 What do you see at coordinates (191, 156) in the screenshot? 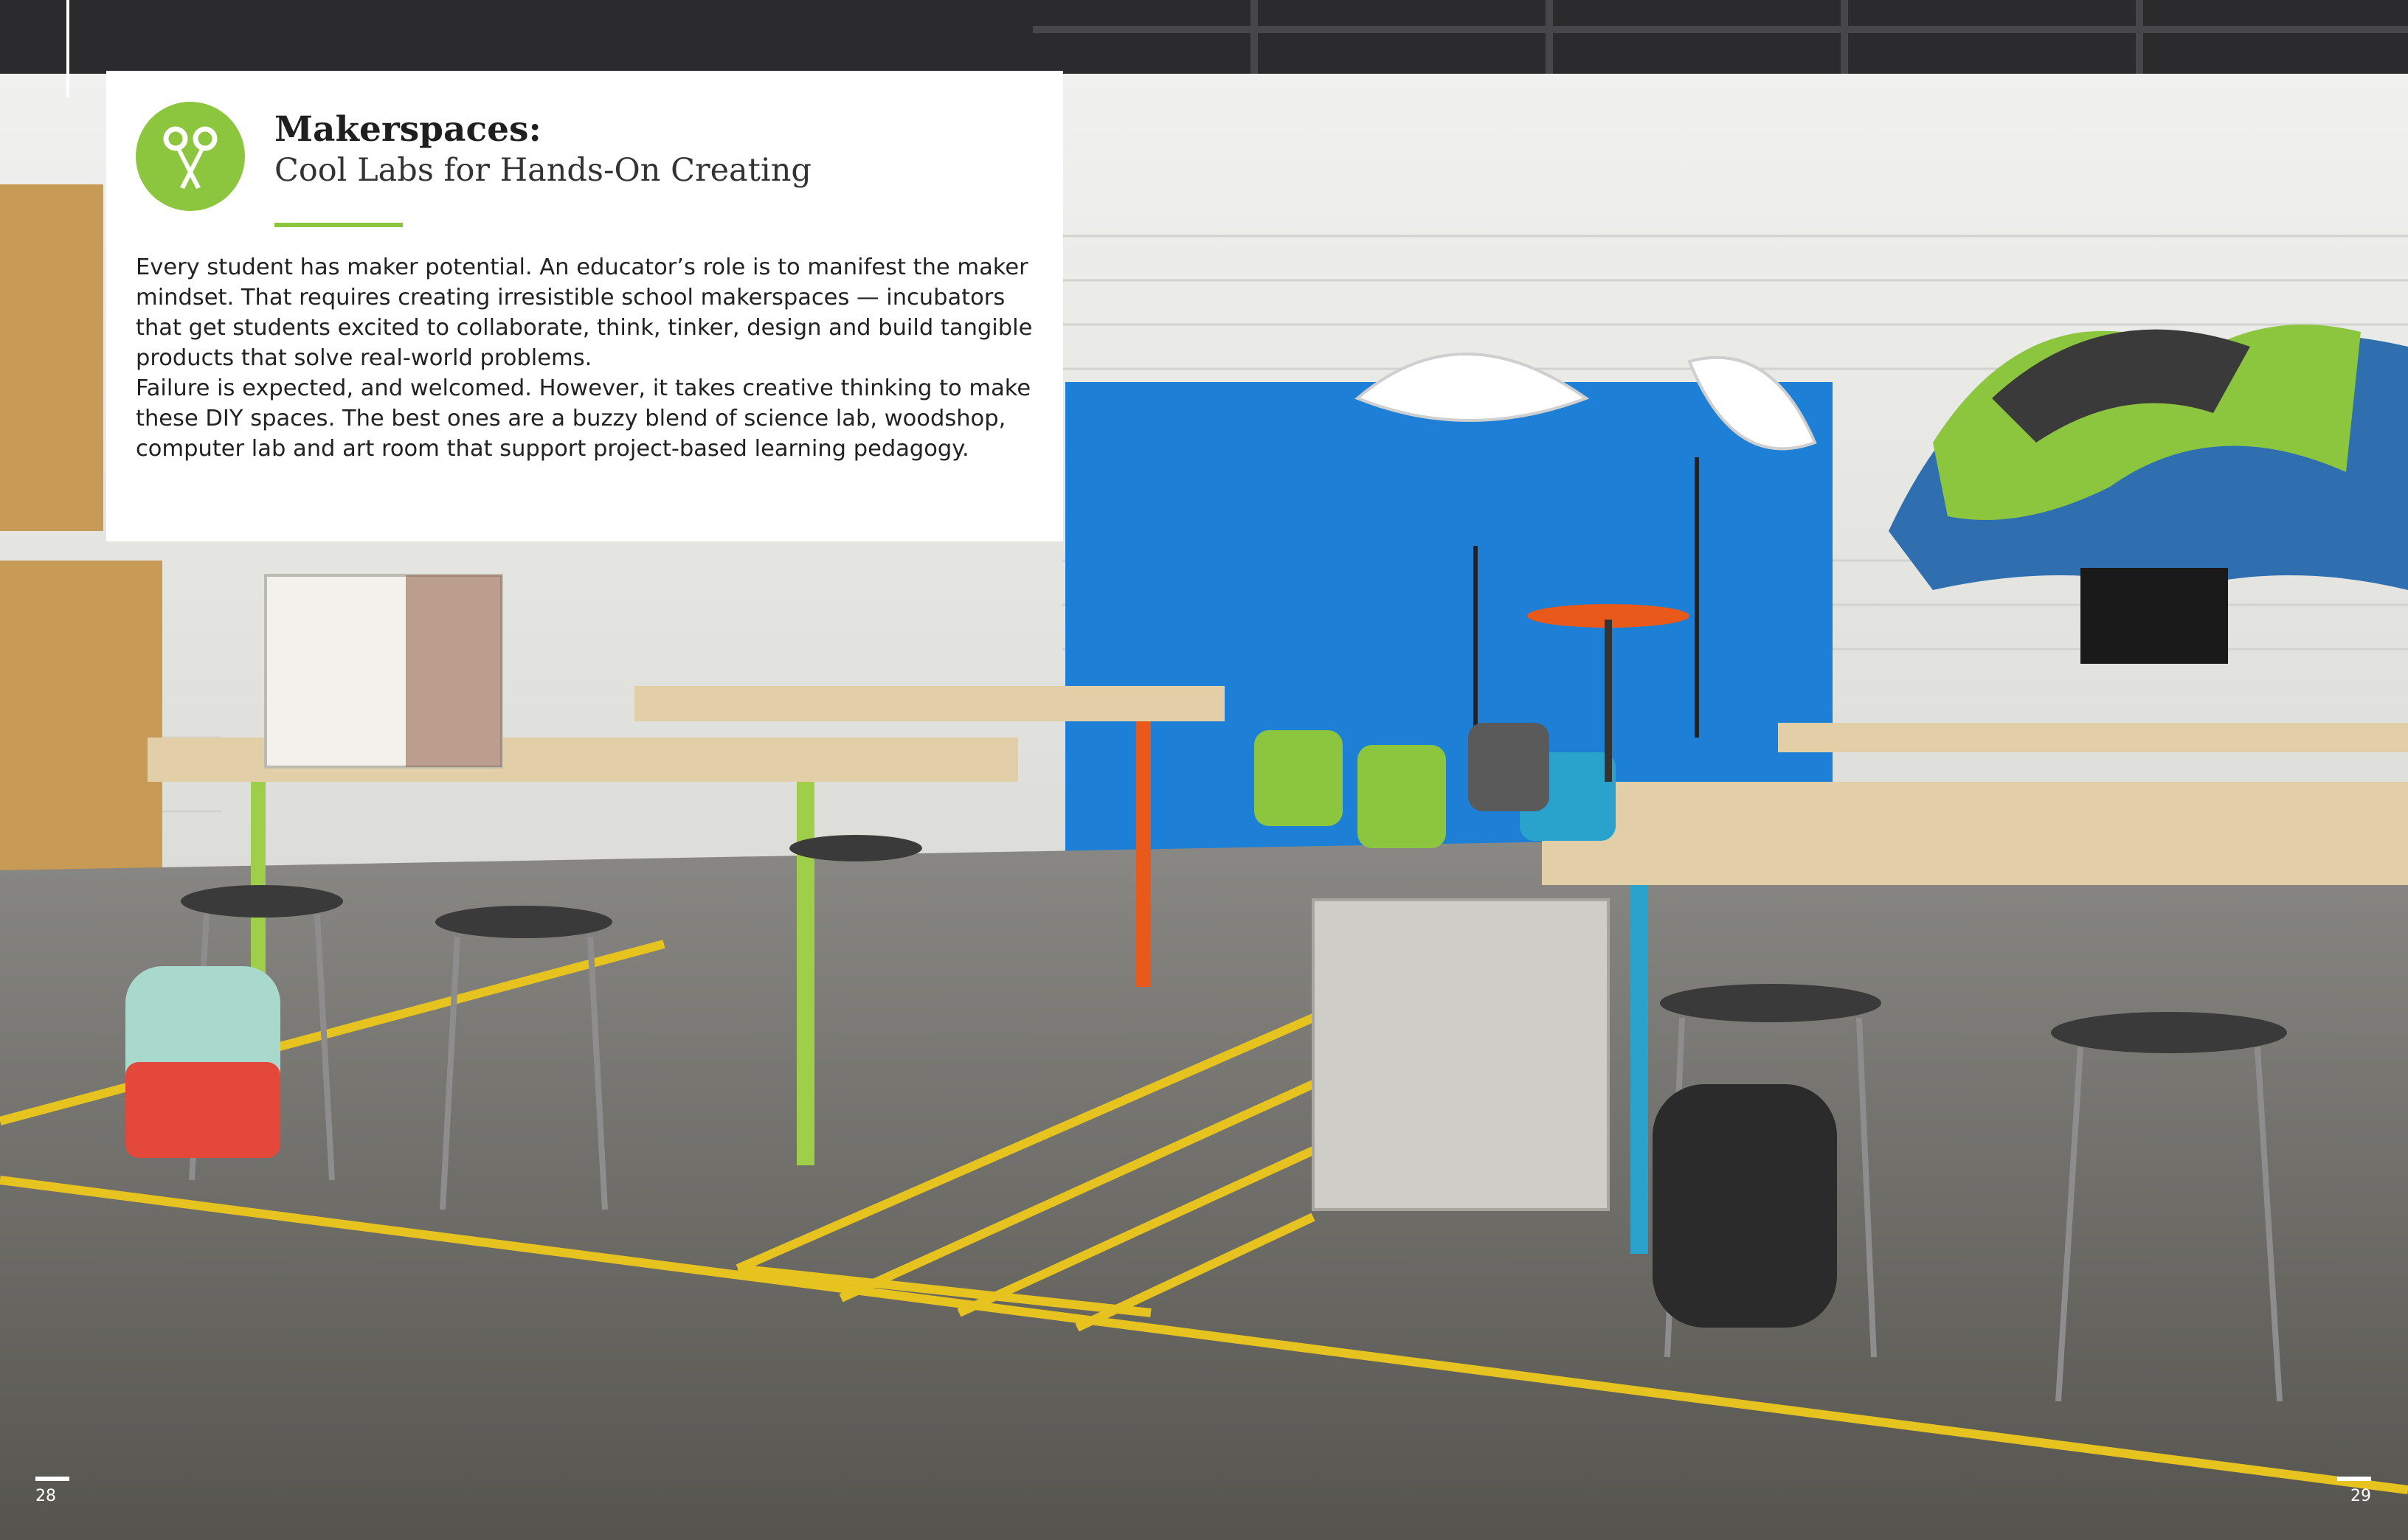
I see `scissors-icon` at bounding box center [191, 156].